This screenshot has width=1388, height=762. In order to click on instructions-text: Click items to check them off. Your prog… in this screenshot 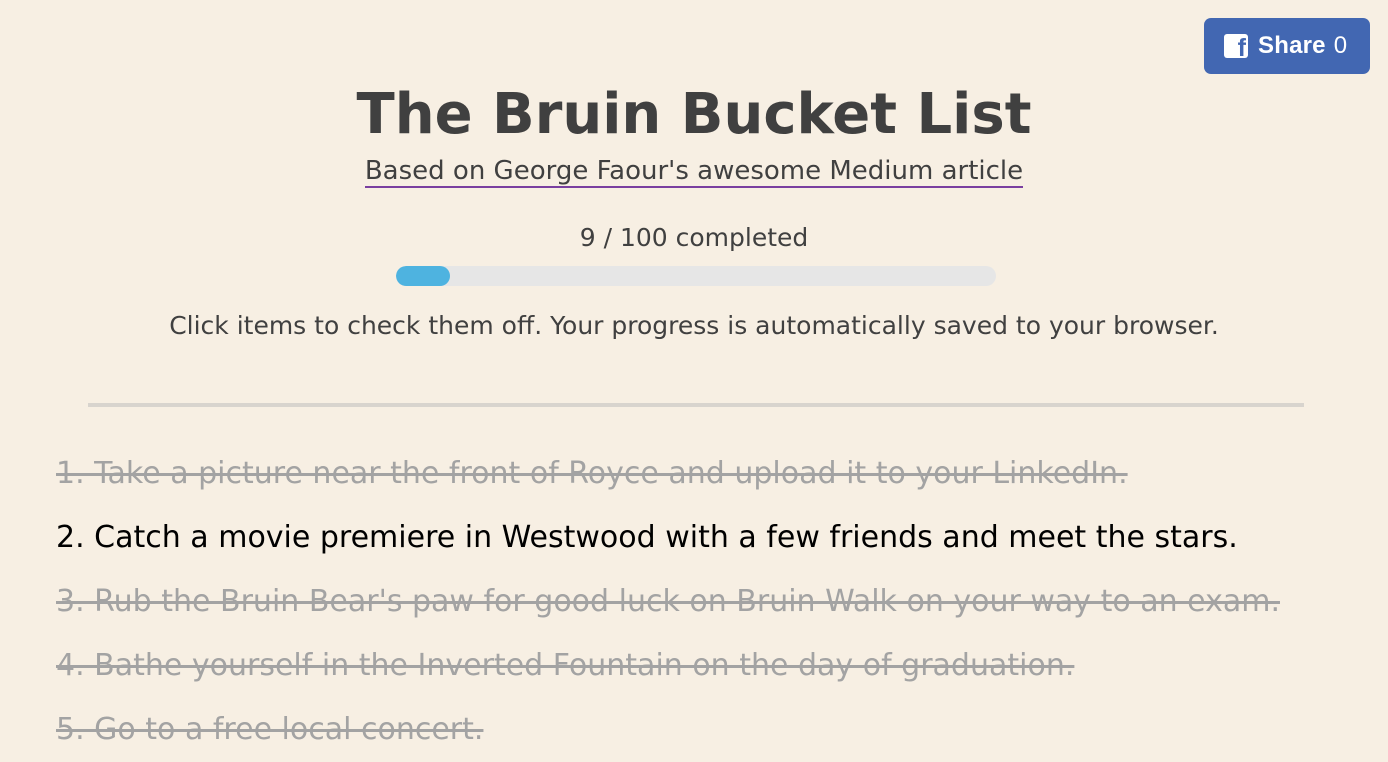, I will do `click(694, 325)`.